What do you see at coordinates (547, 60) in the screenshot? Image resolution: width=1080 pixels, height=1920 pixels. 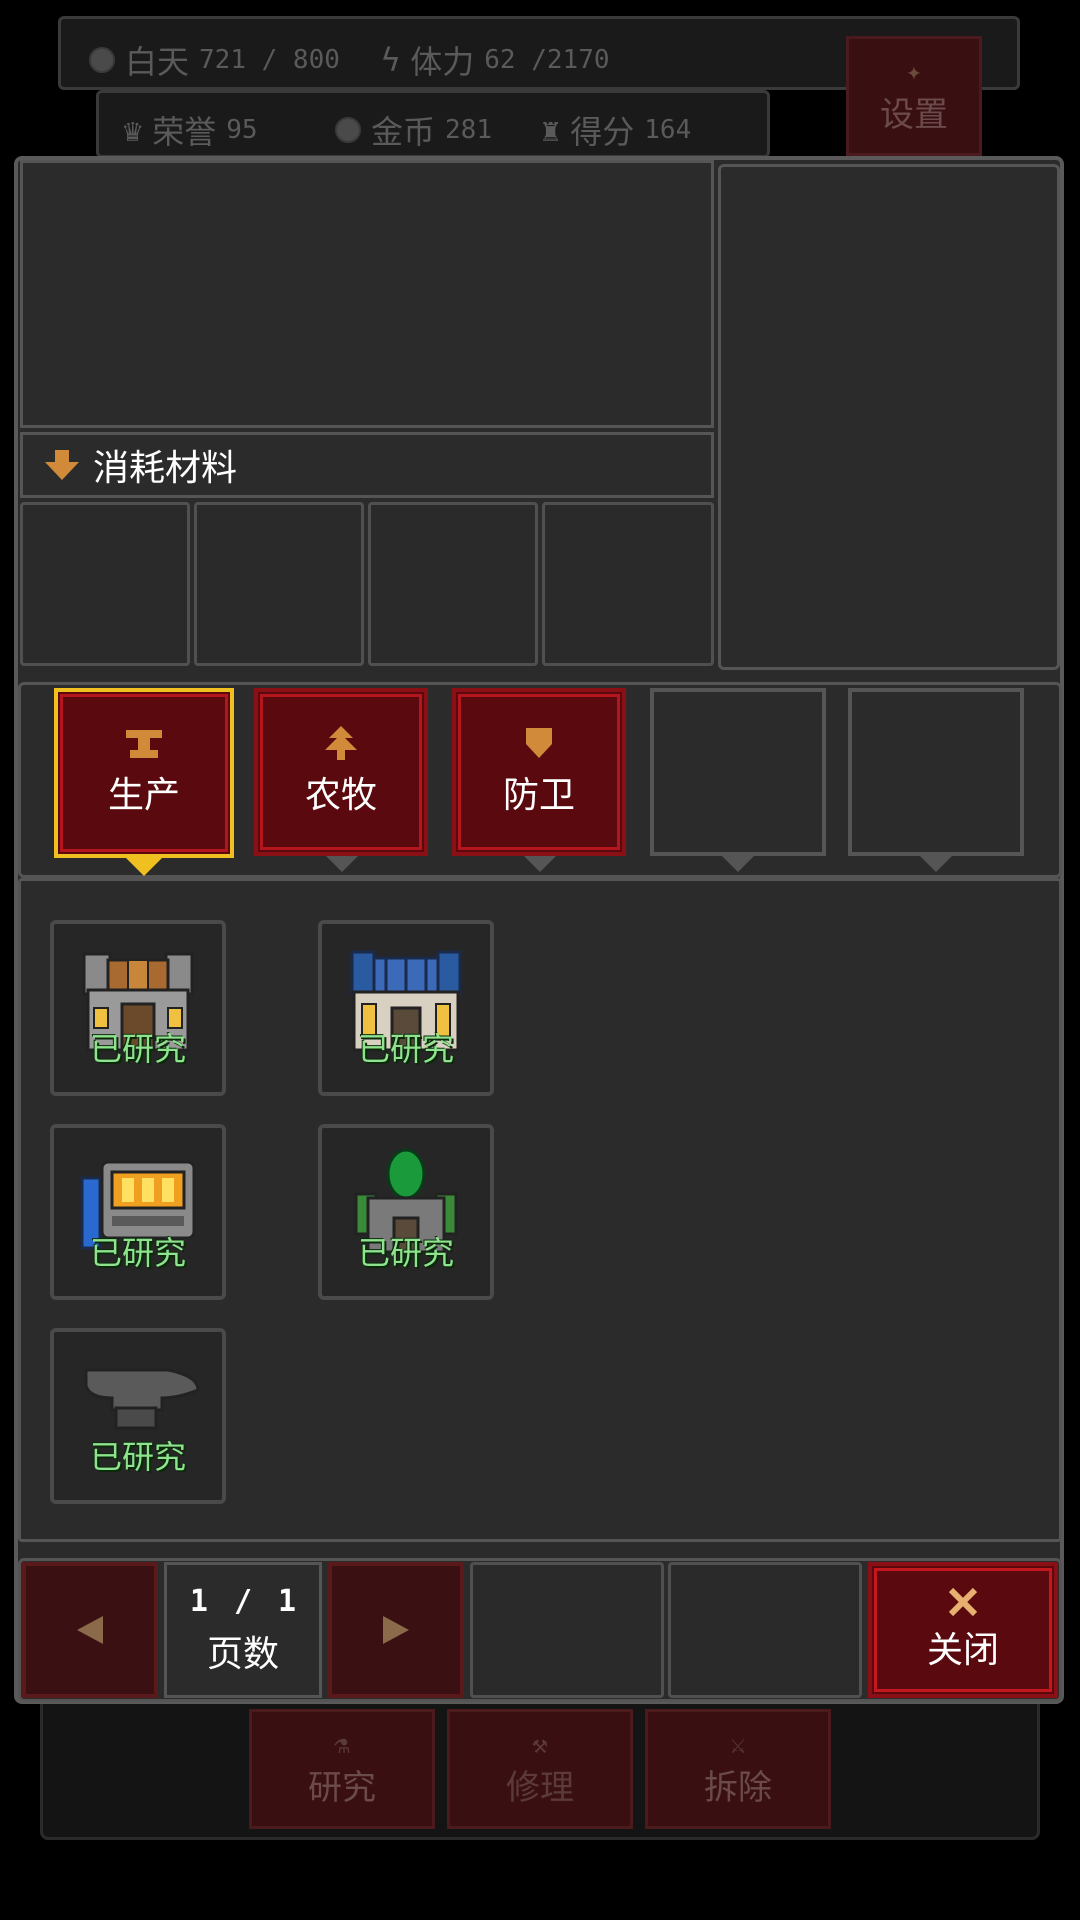 I see `stamina-value: 62 /2170` at bounding box center [547, 60].